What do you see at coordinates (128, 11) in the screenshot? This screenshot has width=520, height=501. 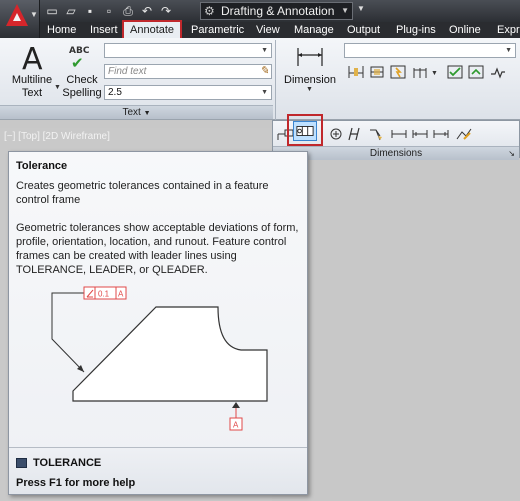 I see `print-icon: ⎙` at bounding box center [128, 11].